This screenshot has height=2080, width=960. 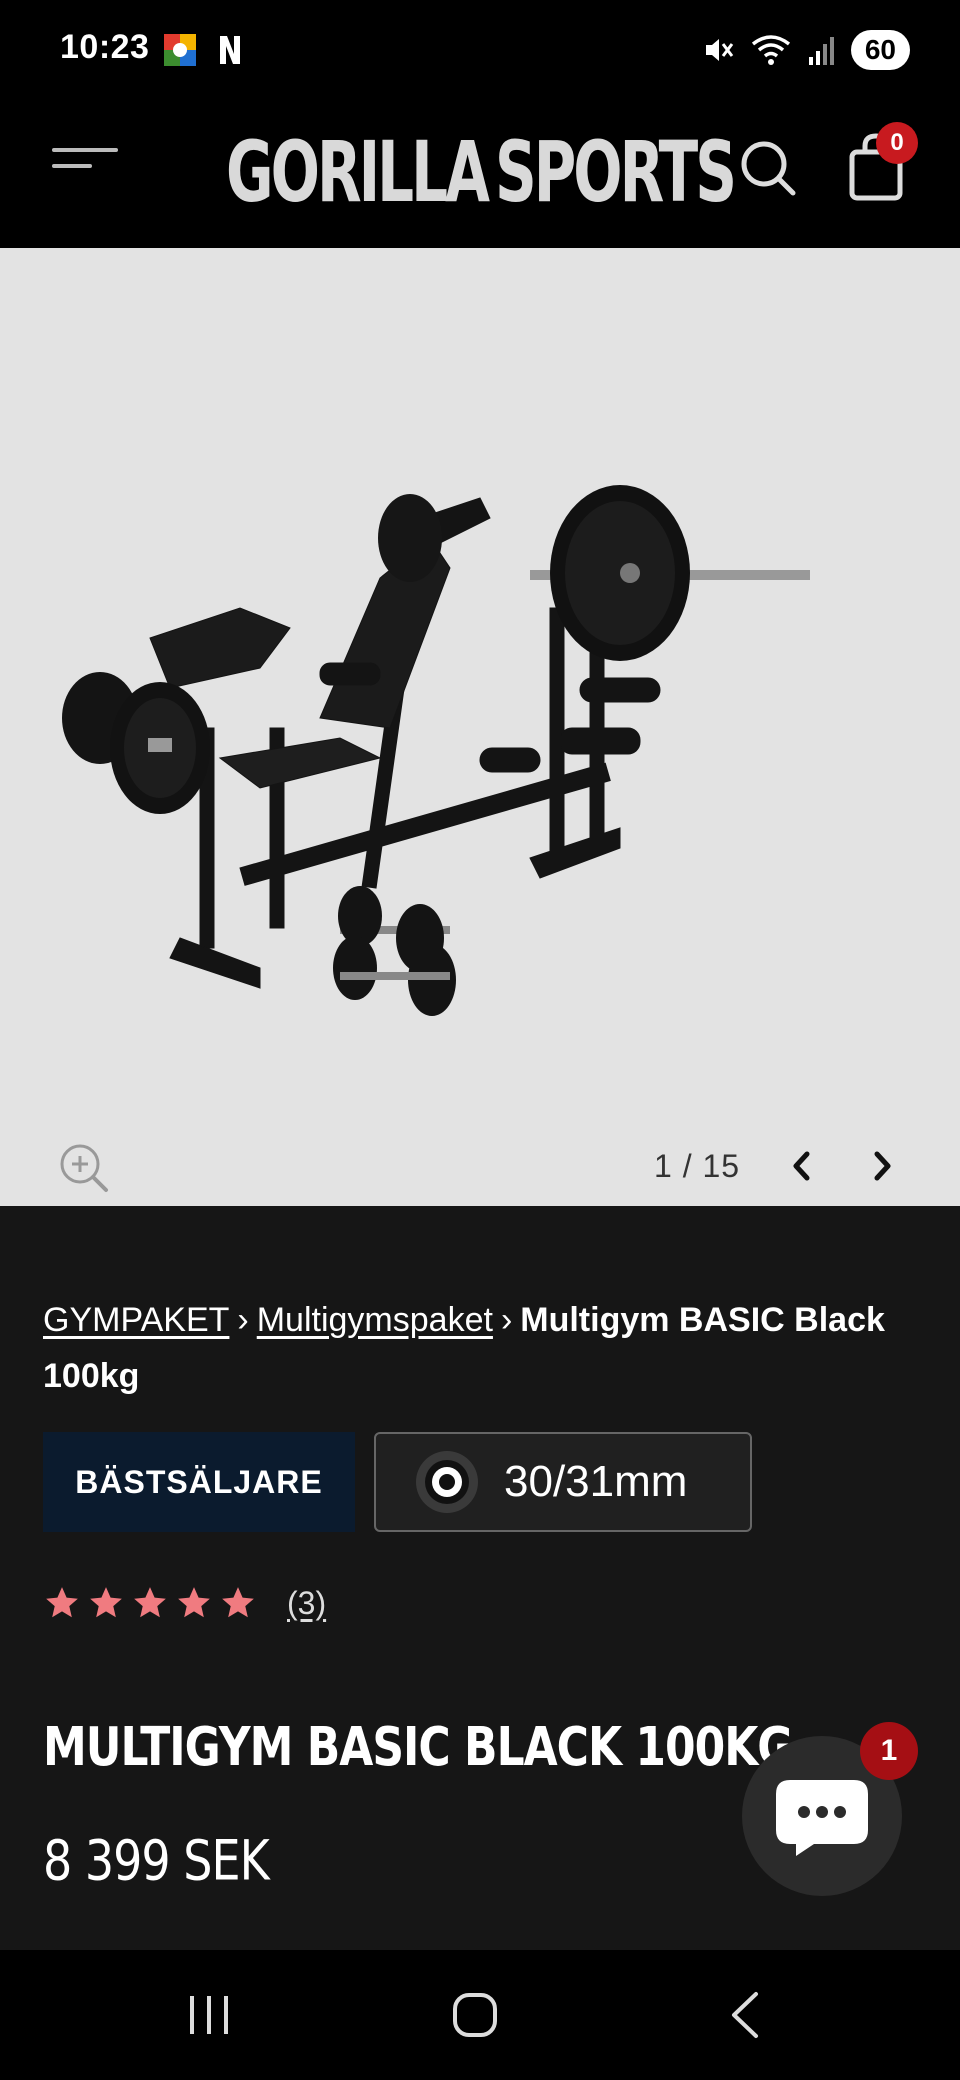 What do you see at coordinates (105, 47) in the screenshot?
I see `status-time: 10:23` at bounding box center [105, 47].